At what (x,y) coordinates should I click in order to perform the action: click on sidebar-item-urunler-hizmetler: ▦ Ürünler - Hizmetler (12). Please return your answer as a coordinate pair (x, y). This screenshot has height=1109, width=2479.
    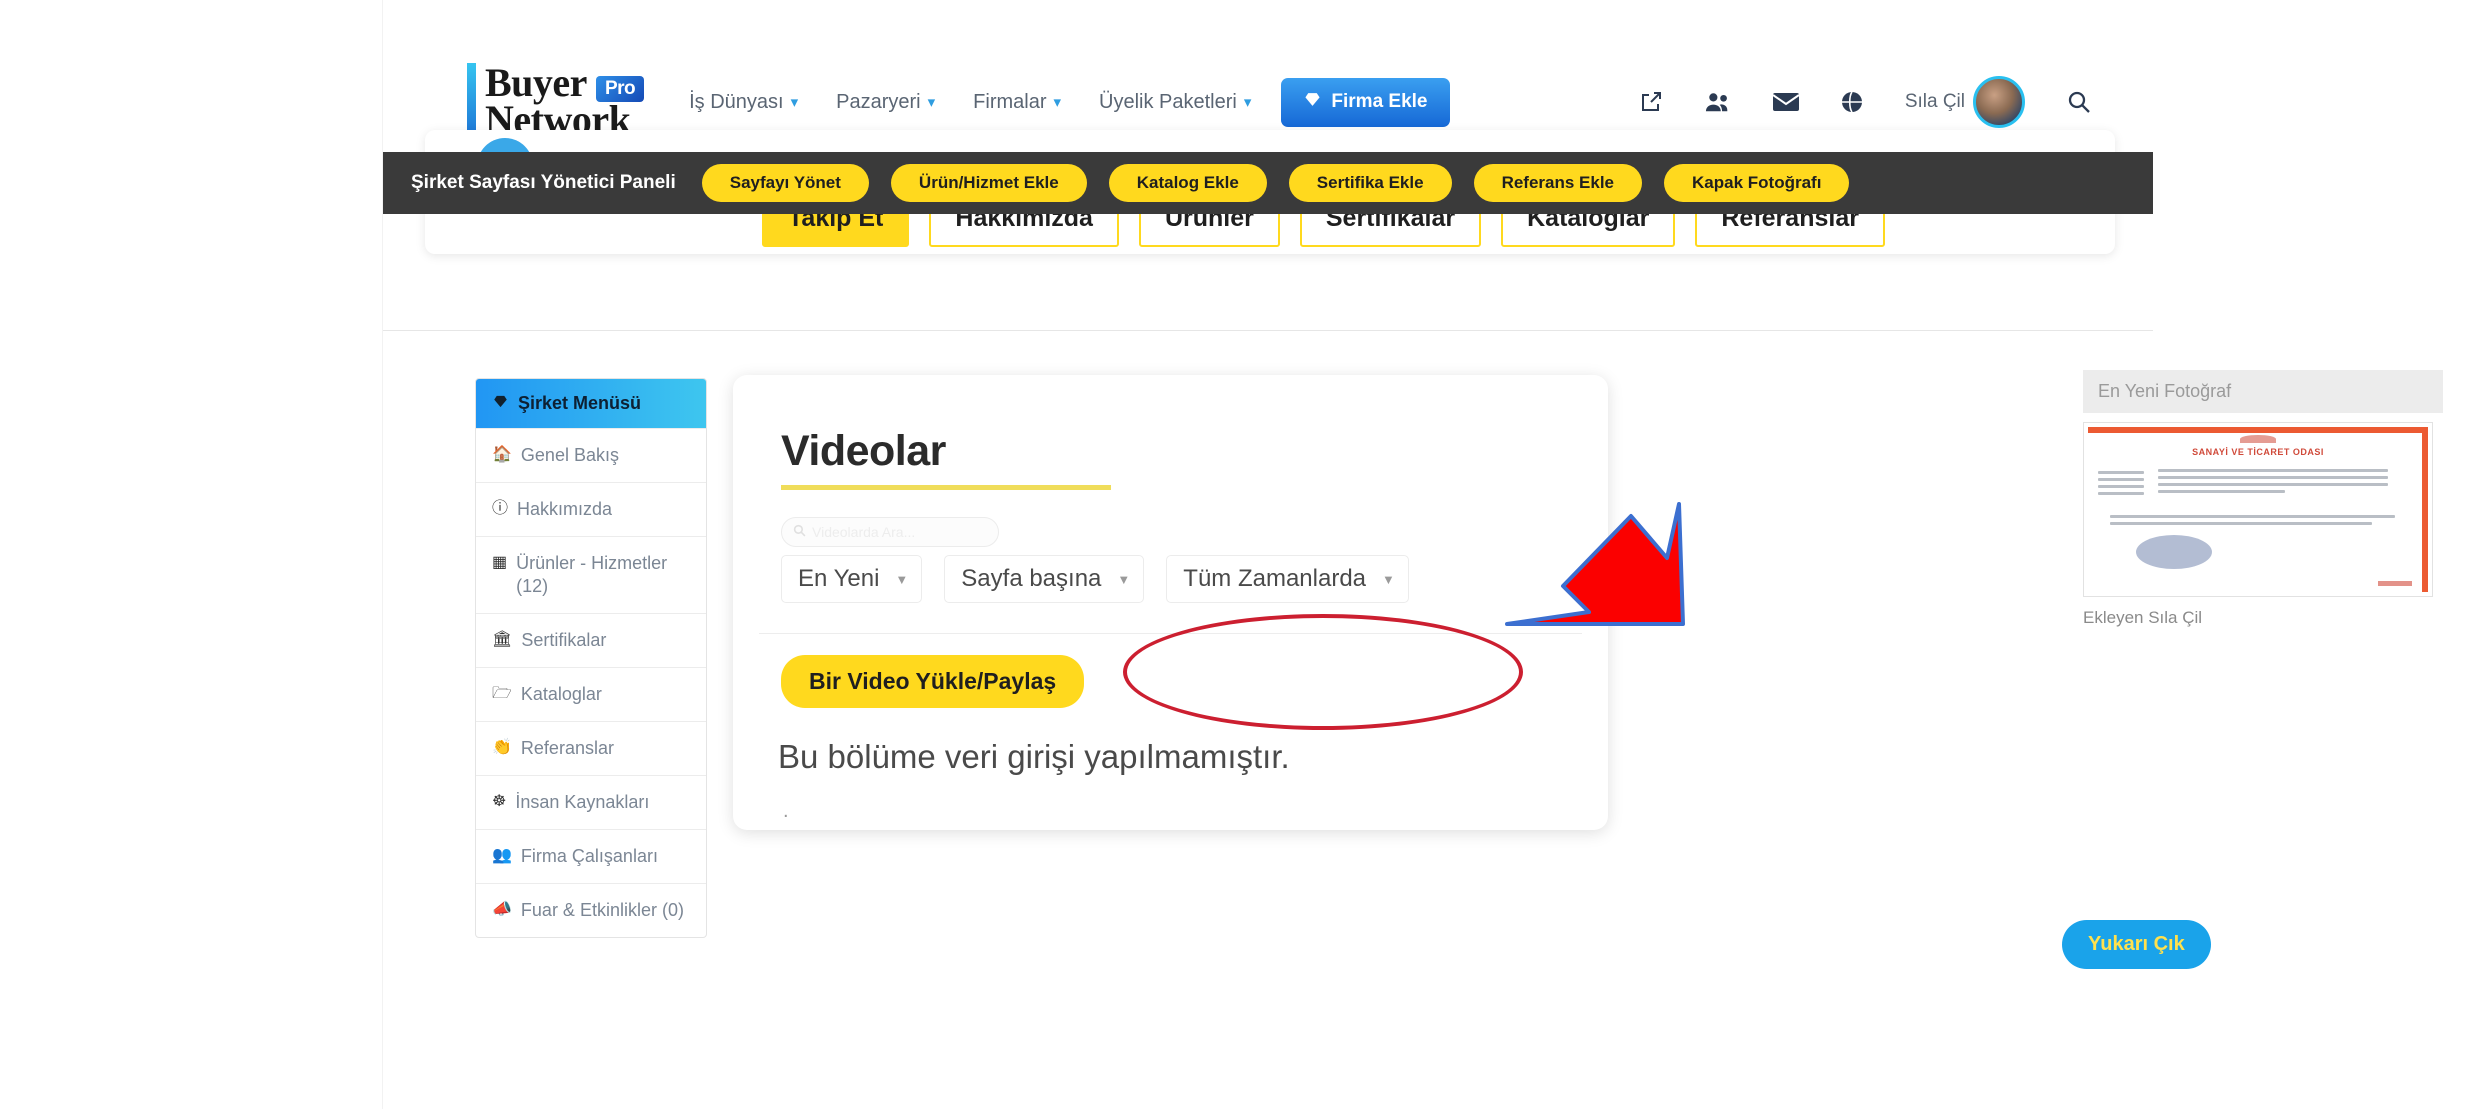
    Looking at the image, I should click on (591, 574).